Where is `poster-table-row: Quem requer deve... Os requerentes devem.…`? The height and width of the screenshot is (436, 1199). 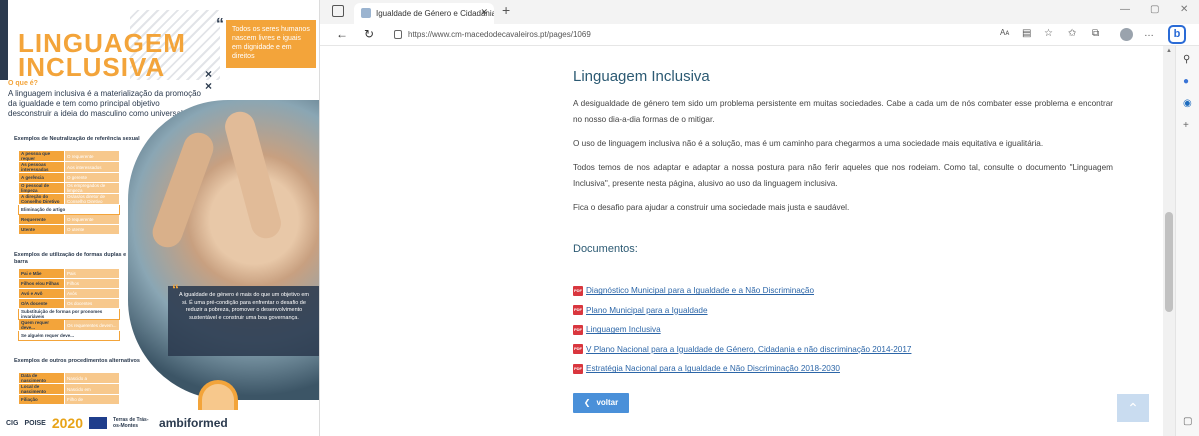
poster-table-row: Quem requer deve... Os requerentes devem.… is located at coordinates (69, 325).